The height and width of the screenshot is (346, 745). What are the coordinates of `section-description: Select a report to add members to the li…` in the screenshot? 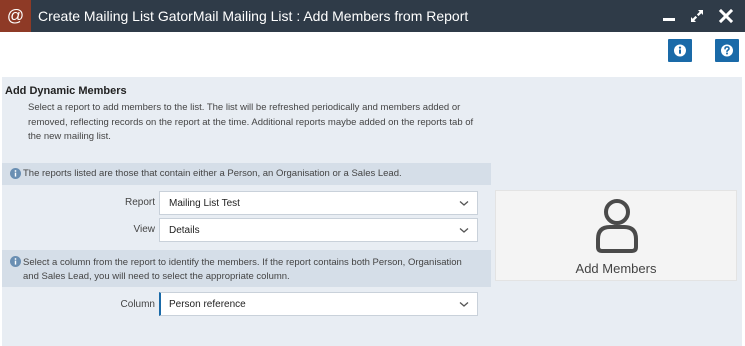 It's located at (251, 122).